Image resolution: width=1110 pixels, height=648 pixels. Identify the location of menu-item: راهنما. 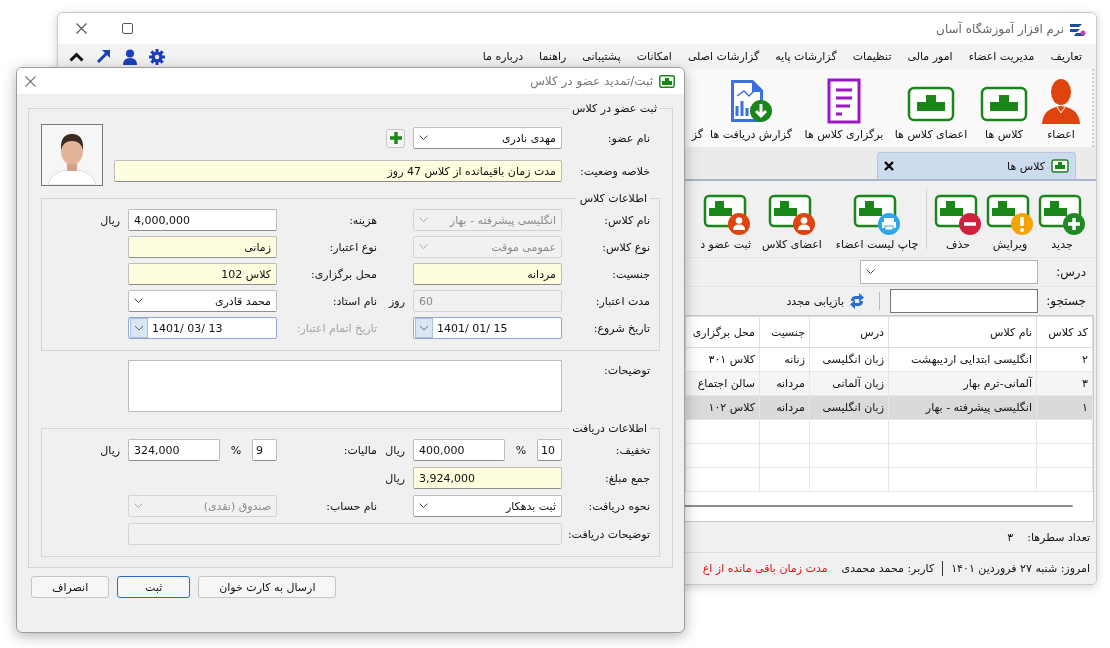
(553, 56).